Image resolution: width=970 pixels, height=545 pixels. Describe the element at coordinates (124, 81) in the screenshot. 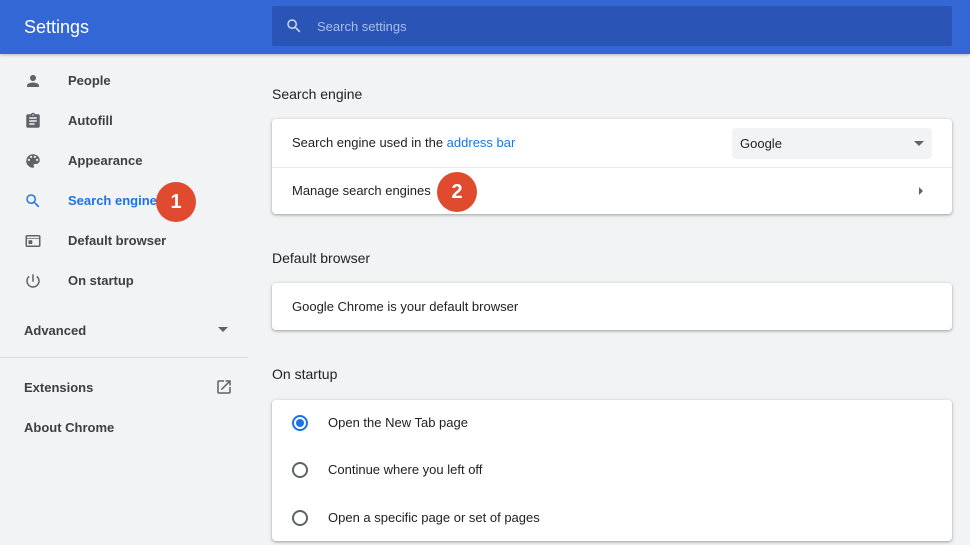

I see `sidebar-item-people: People` at that location.